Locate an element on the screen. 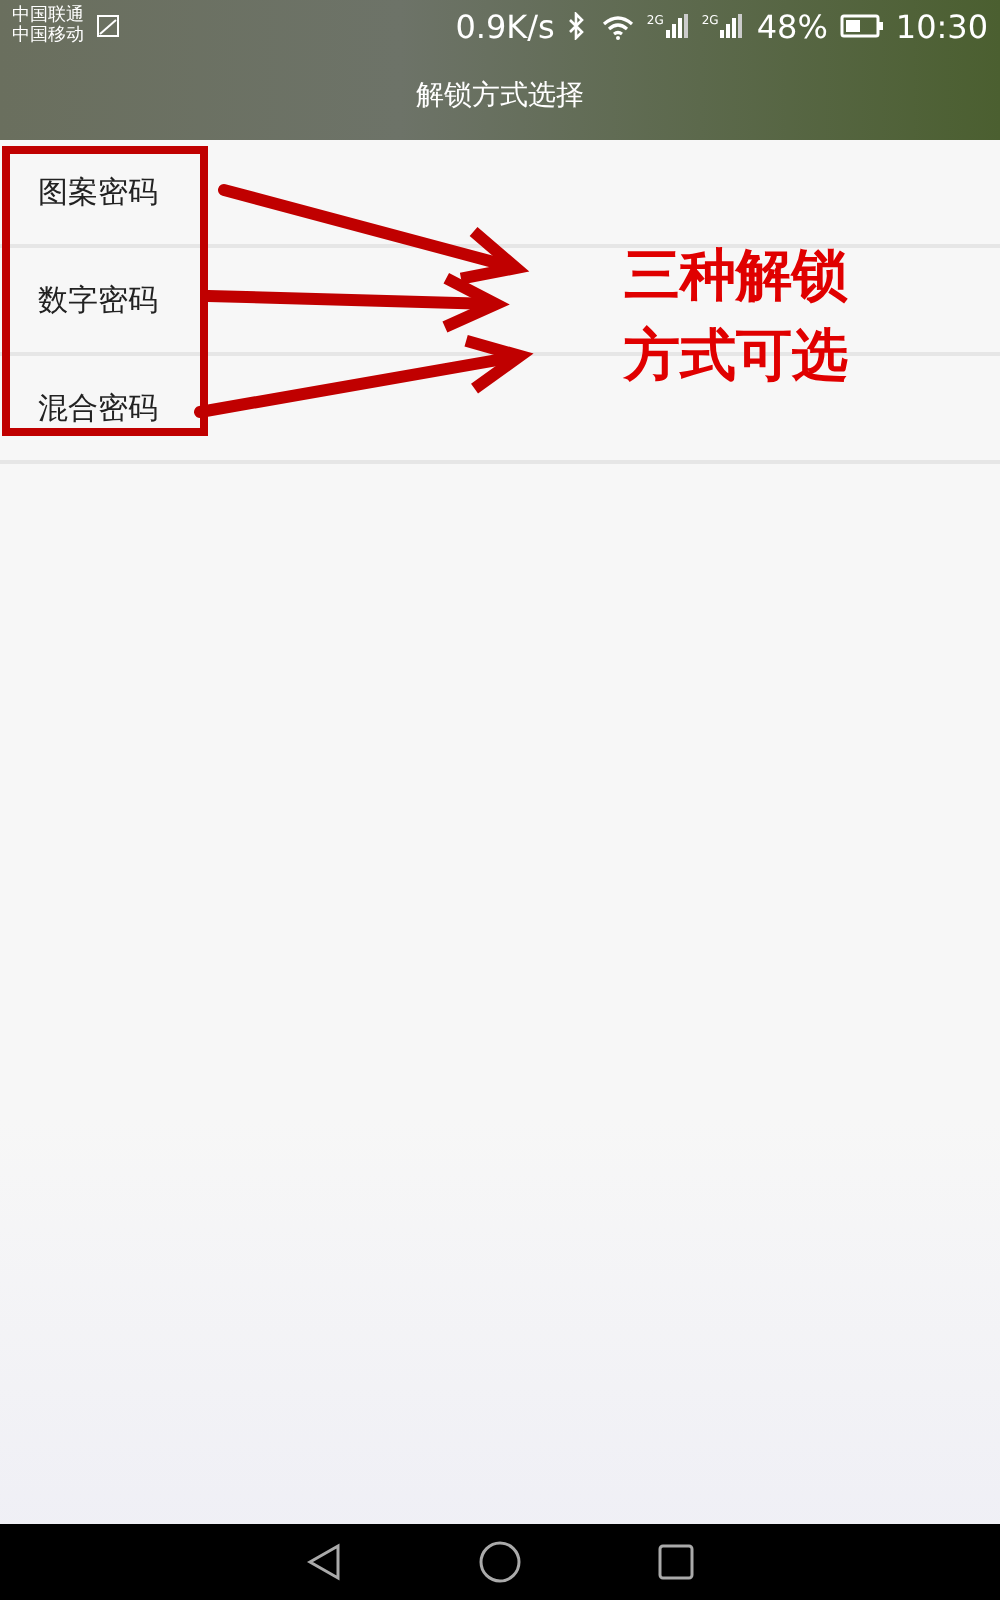  wifi-icon is located at coordinates (618, 26).